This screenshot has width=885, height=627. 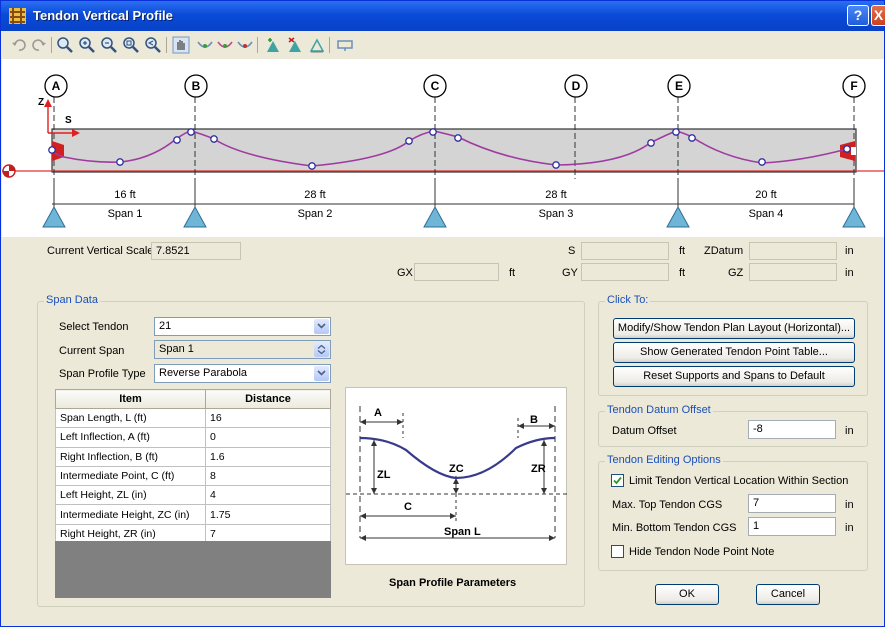 I want to click on gridline-label: A, so click(x=56, y=86).